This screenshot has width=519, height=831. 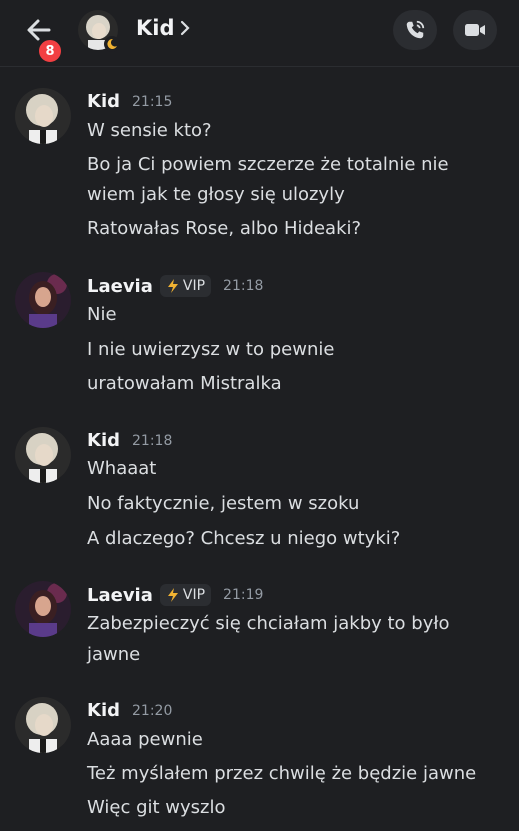 What do you see at coordinates (268, 623) in the screenshot?
I see `message-text: Zabezpieczyć się chciałam jakby to było` at bounding box center [268, 623].